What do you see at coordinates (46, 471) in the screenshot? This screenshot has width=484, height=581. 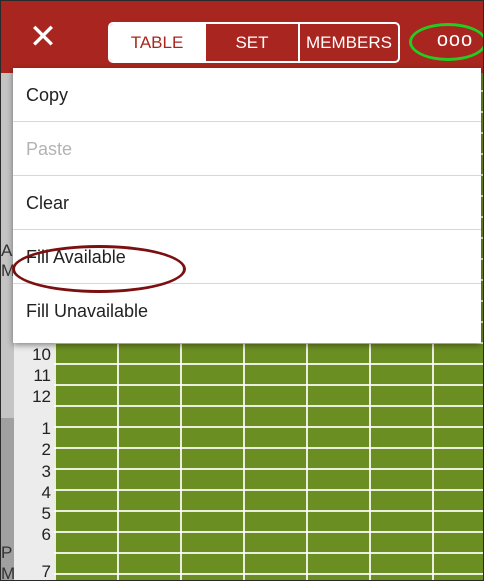 I see `hour-label-3: 3` at bounding box center [46, 471].